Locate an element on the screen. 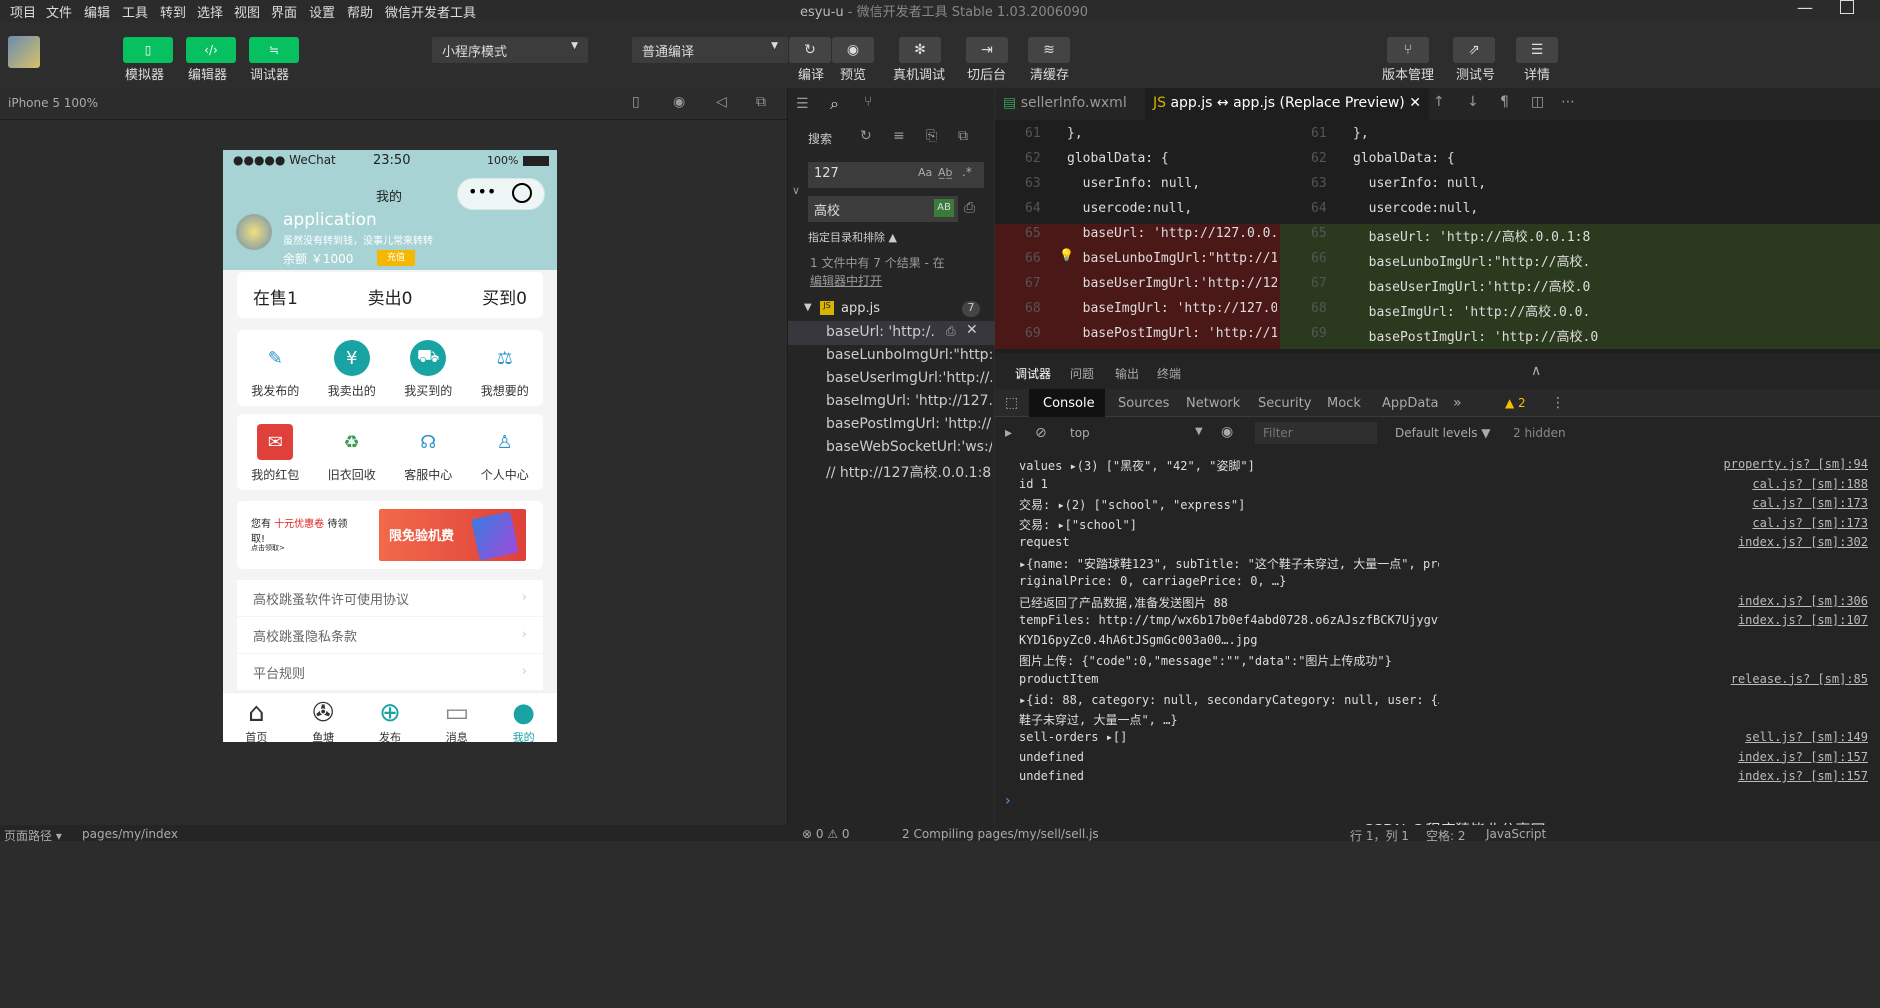 The image size is (1880, 1008). my-wanted: ⚖ 我想要的 is located at coordinates (505, 369).